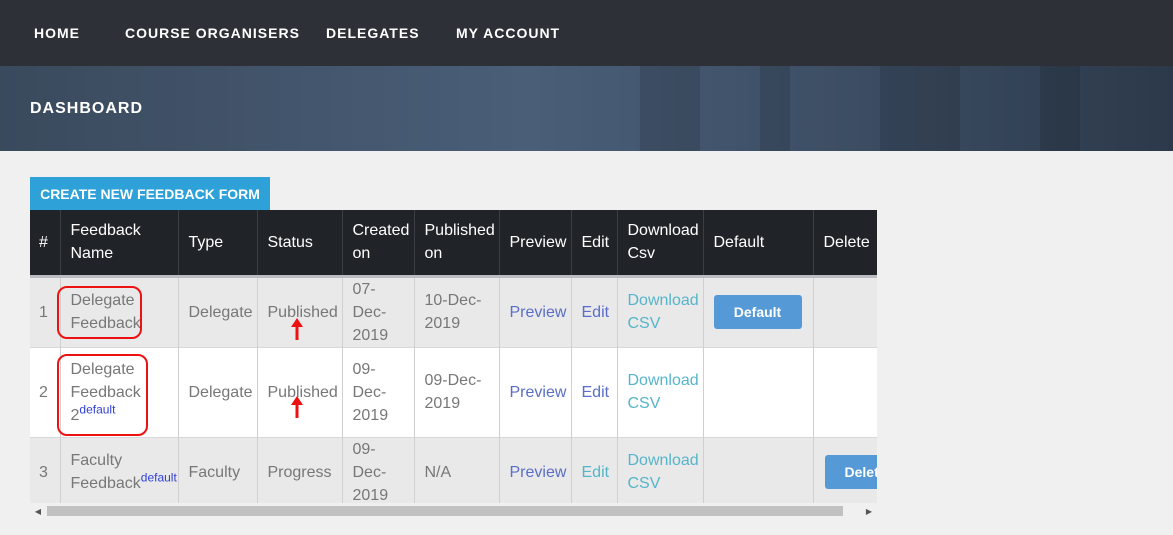  I want to click on published-on-cell: 09-Dec- 2019, so click(457, 391).